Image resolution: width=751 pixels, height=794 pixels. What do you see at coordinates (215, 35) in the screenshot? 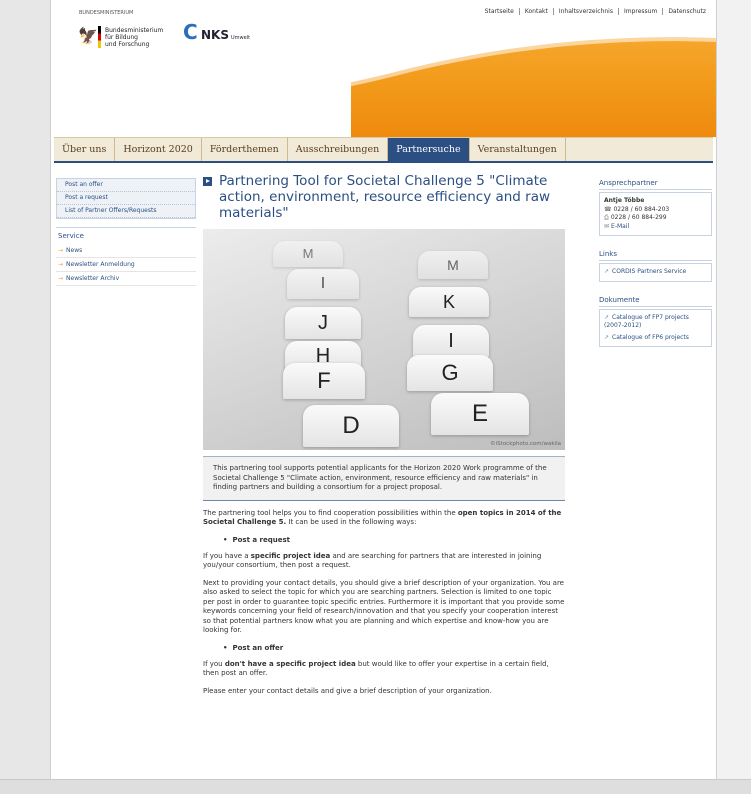
I see `nks-logo-text: NKS` at bounding box center [215, 35].